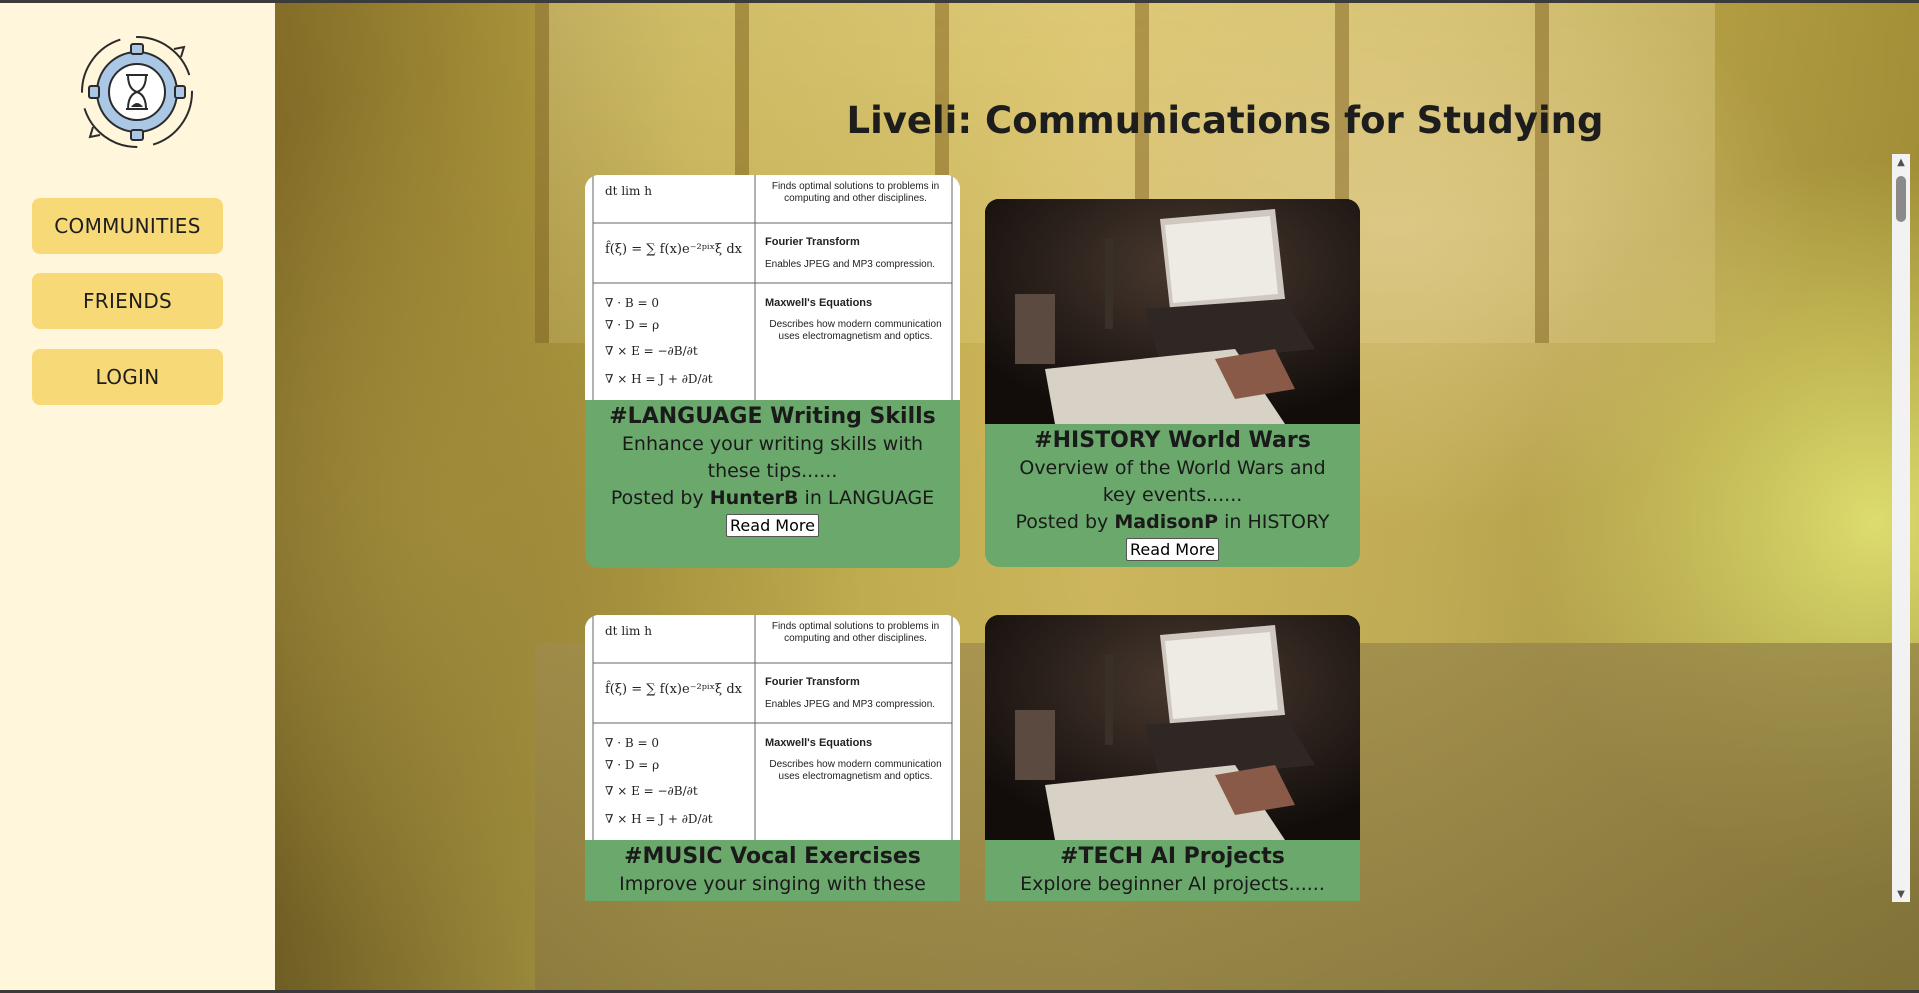 Image resolution: width=1919 pixels, height=993 pixels. Describe the element at coordinates (138, 496) in the screenshot. I see `sidebar: COMMUNITIES FRIENDS LOGIN` at that location.